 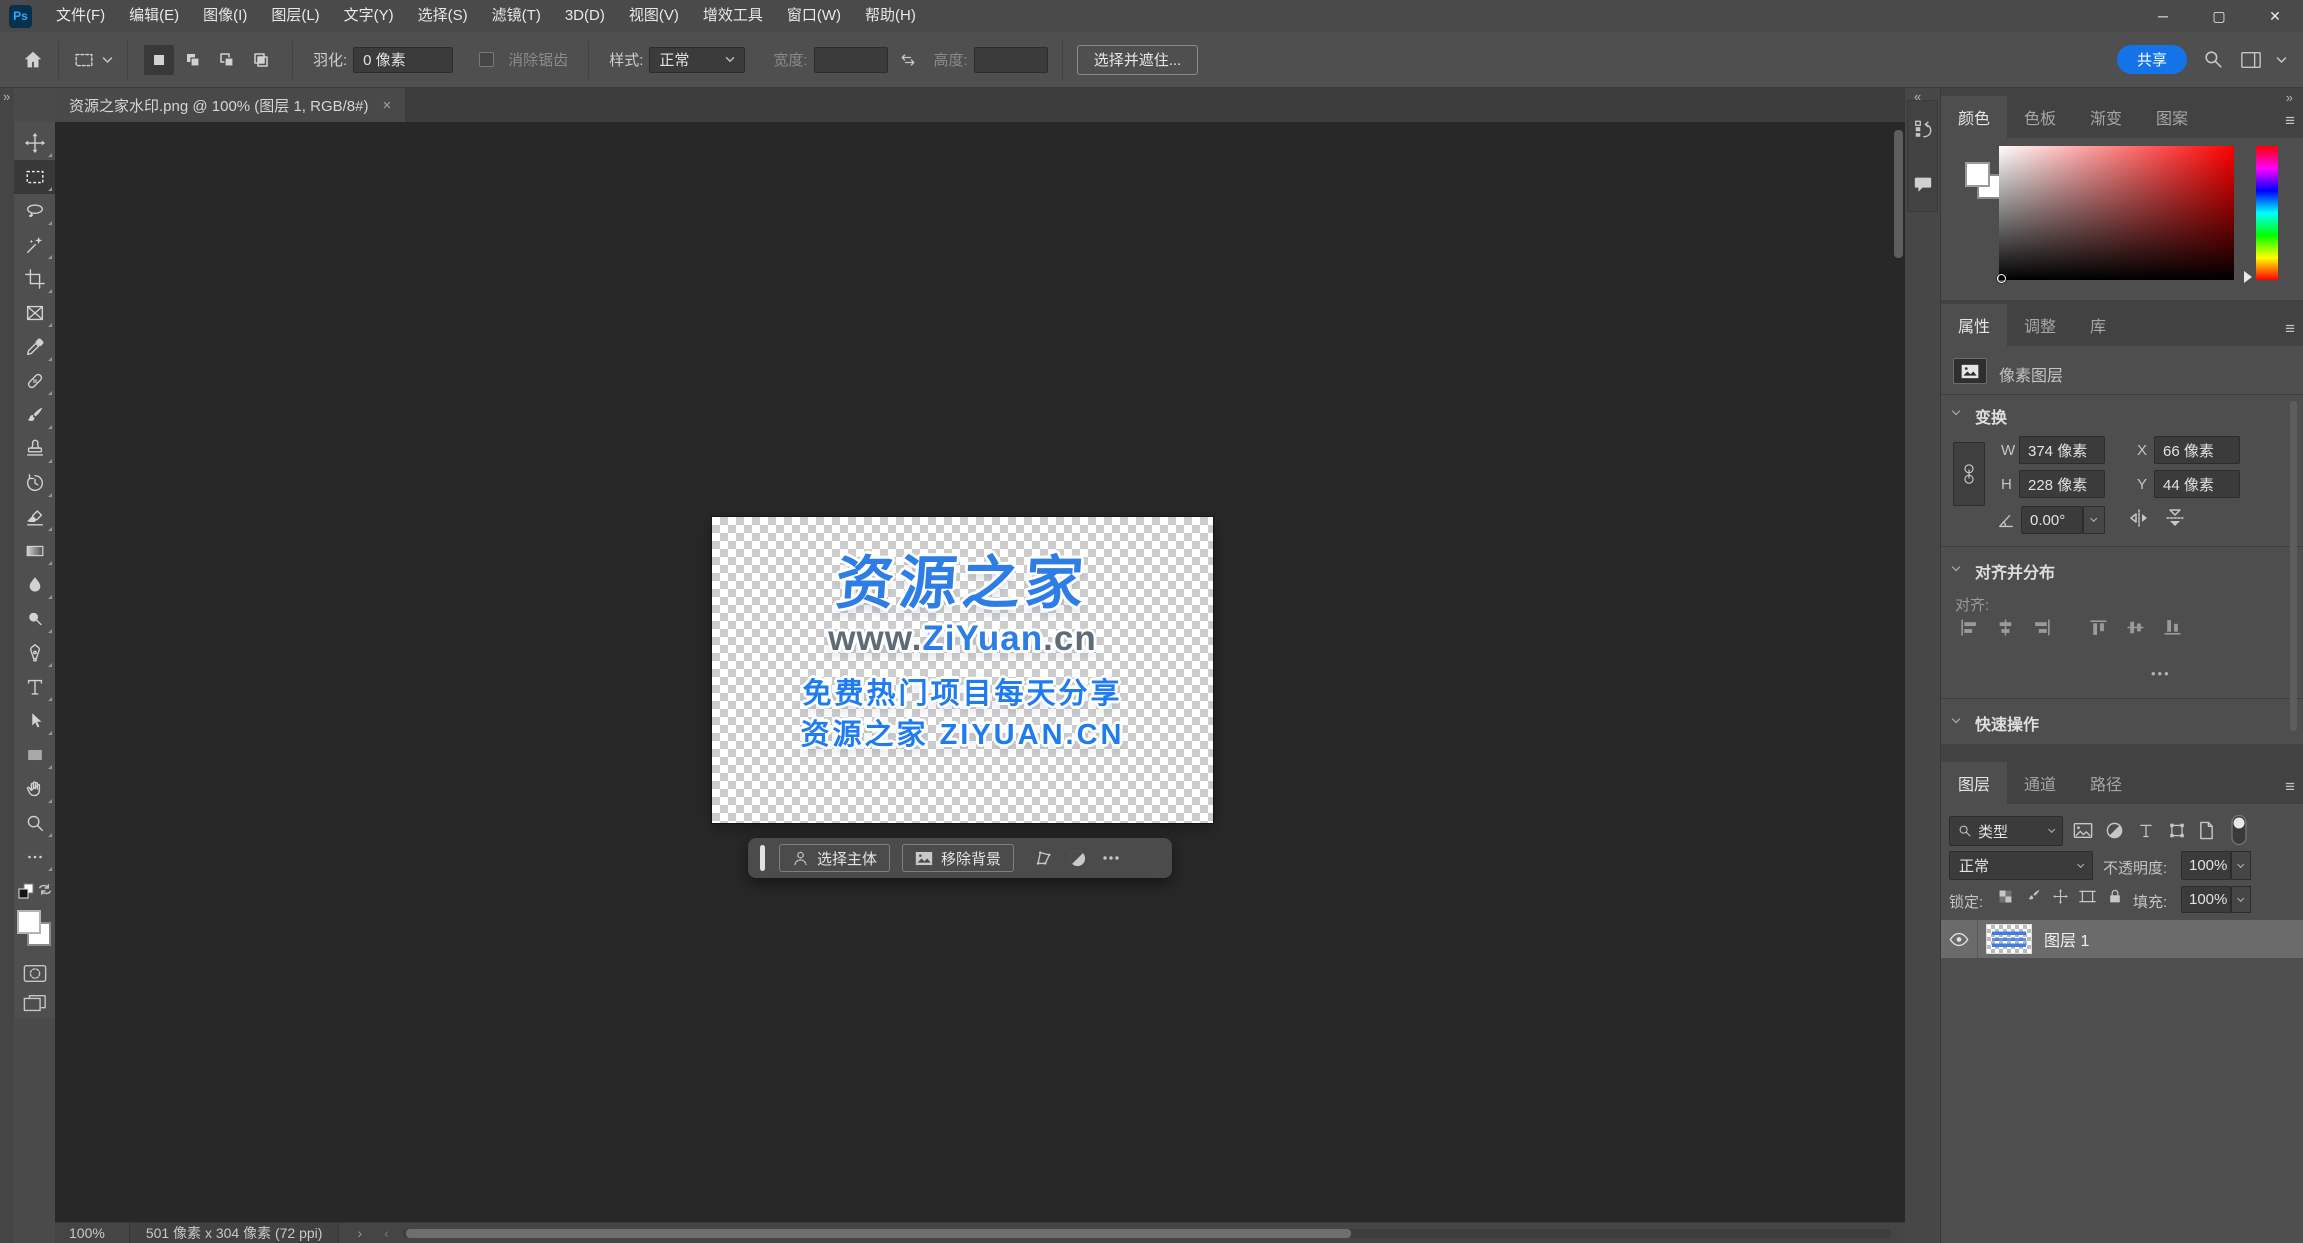 What do you see at coordinates (230, 105) in the screenshot?
I see `document-tab: 资源之家水印.png @ 100% (图层 1, RGB/8#) ×` at bounding box center [230, 105].